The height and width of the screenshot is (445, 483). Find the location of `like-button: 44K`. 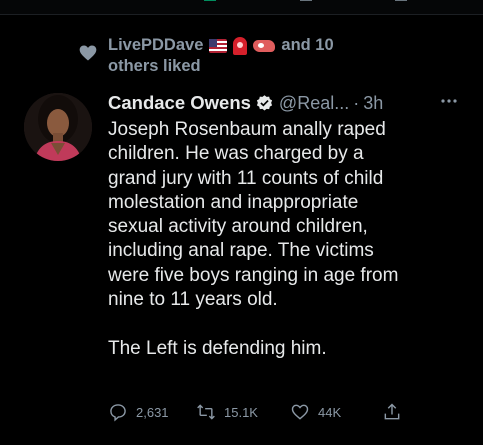

like-button: 44K is located at coordinates (315, 412).